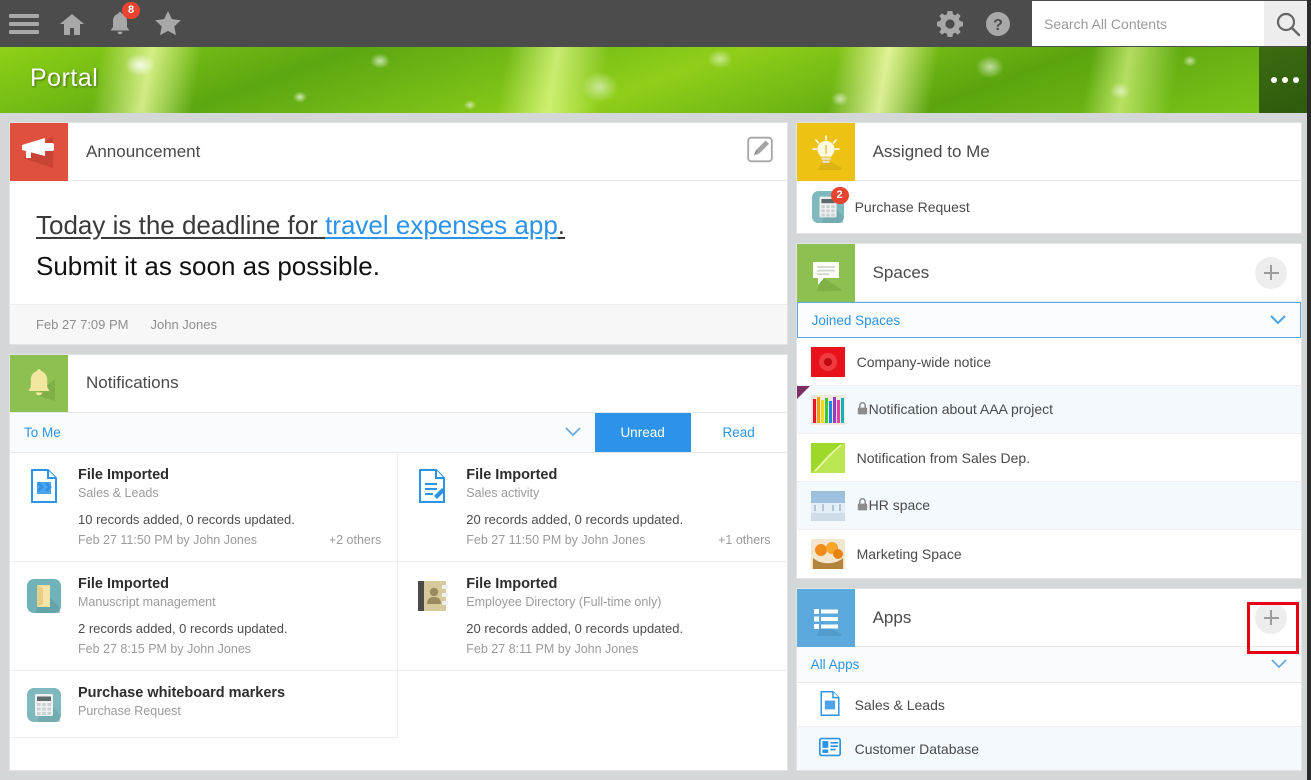 The width and height of the screenshot is (1311, 780). I want to click on spaces-header: Spaces, so click(1048, 272).